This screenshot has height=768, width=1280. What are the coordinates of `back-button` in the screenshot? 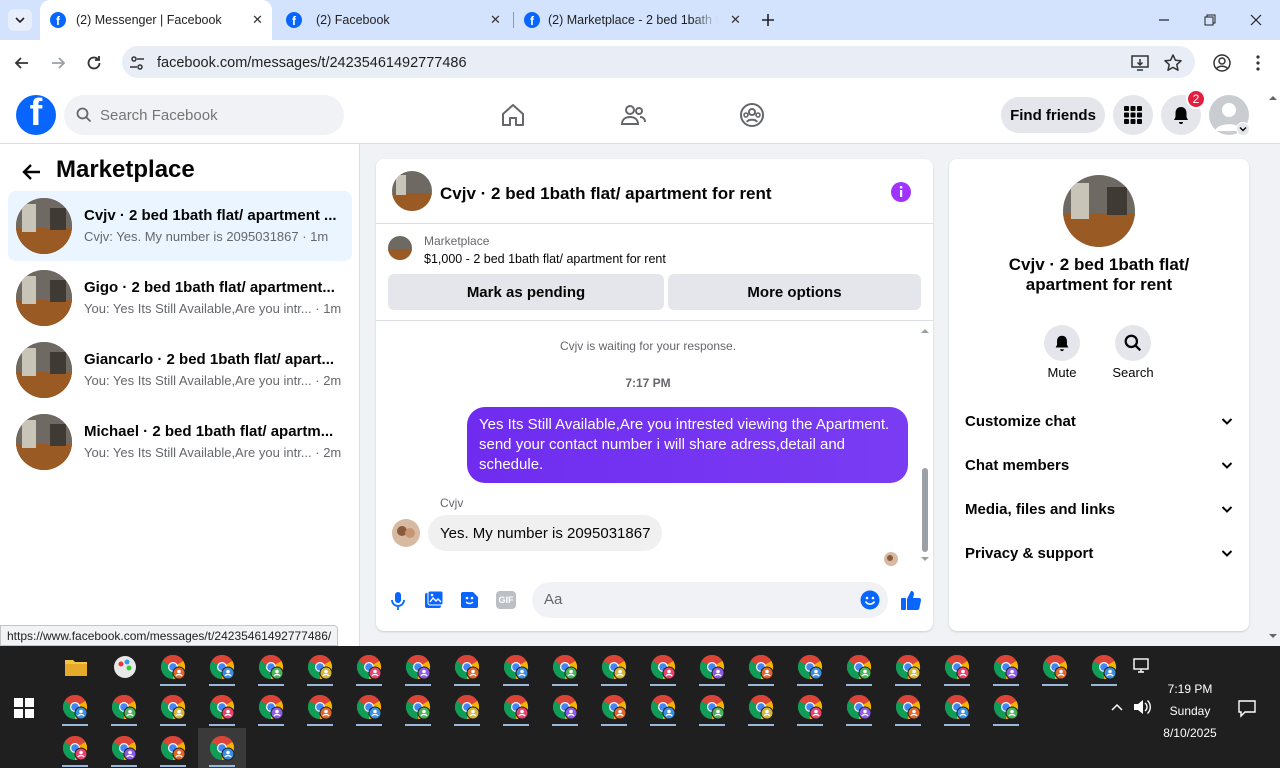 It's located at (22, 63).